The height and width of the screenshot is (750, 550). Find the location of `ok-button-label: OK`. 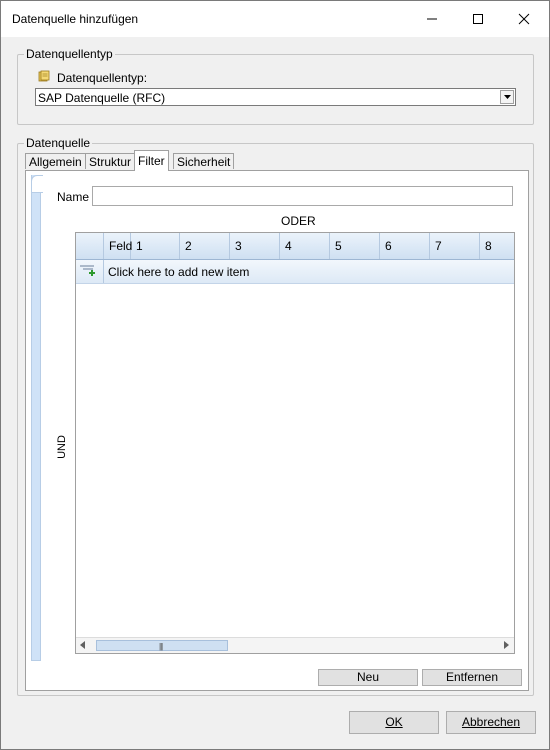

ok-button-label: OK is located at coordinates (394, 722).